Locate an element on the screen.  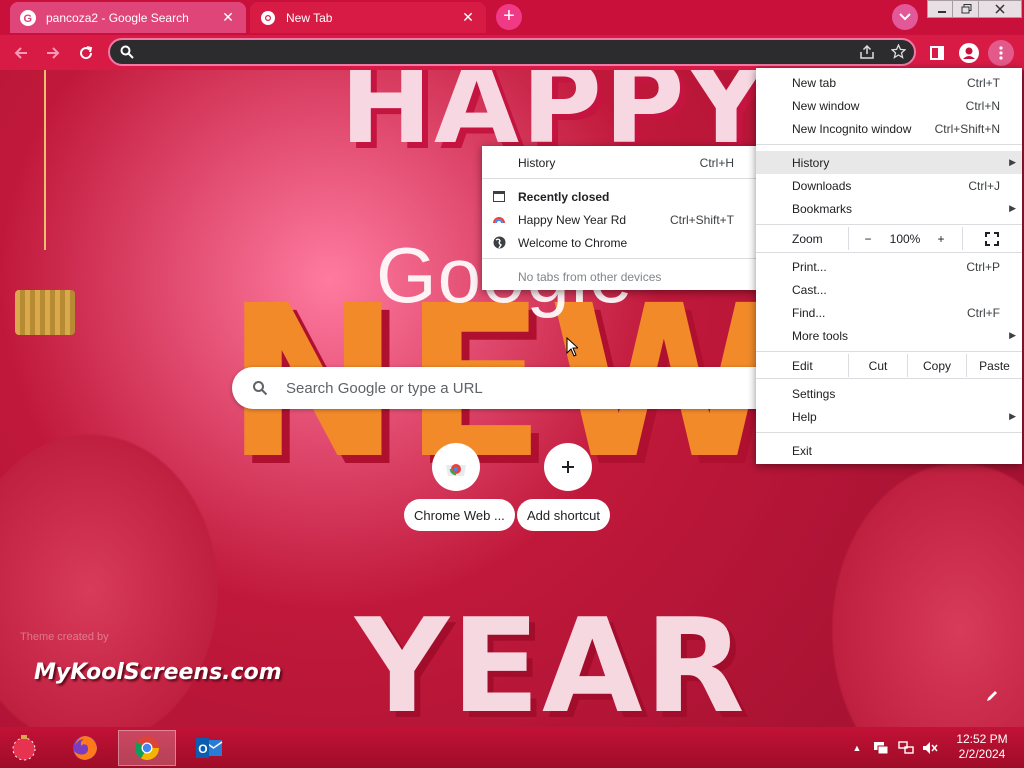
minimize-icon is located at coordinates (942, 12).